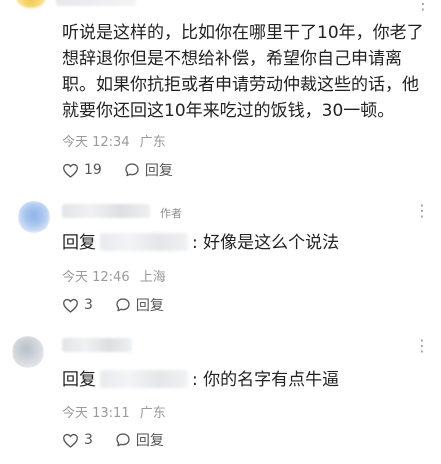 This screenshot has width=441, height=464. What do you see at coordinates (96, 413) in the screenshot?
I see `comment-time: 今天 13:11` at bounding box center [96, 413].